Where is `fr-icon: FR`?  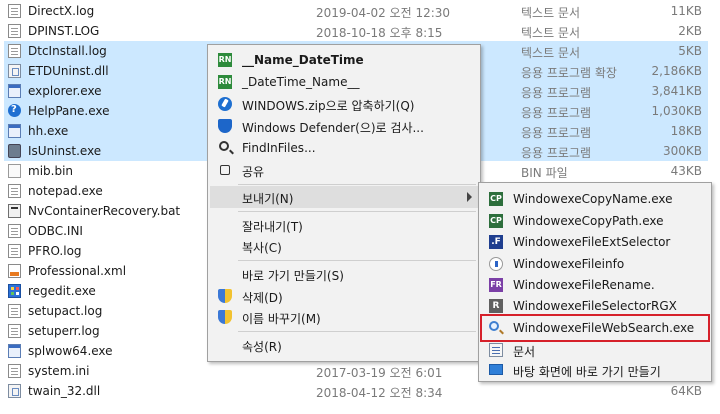
fr-icon: FR is located at coordinates (496, 285).